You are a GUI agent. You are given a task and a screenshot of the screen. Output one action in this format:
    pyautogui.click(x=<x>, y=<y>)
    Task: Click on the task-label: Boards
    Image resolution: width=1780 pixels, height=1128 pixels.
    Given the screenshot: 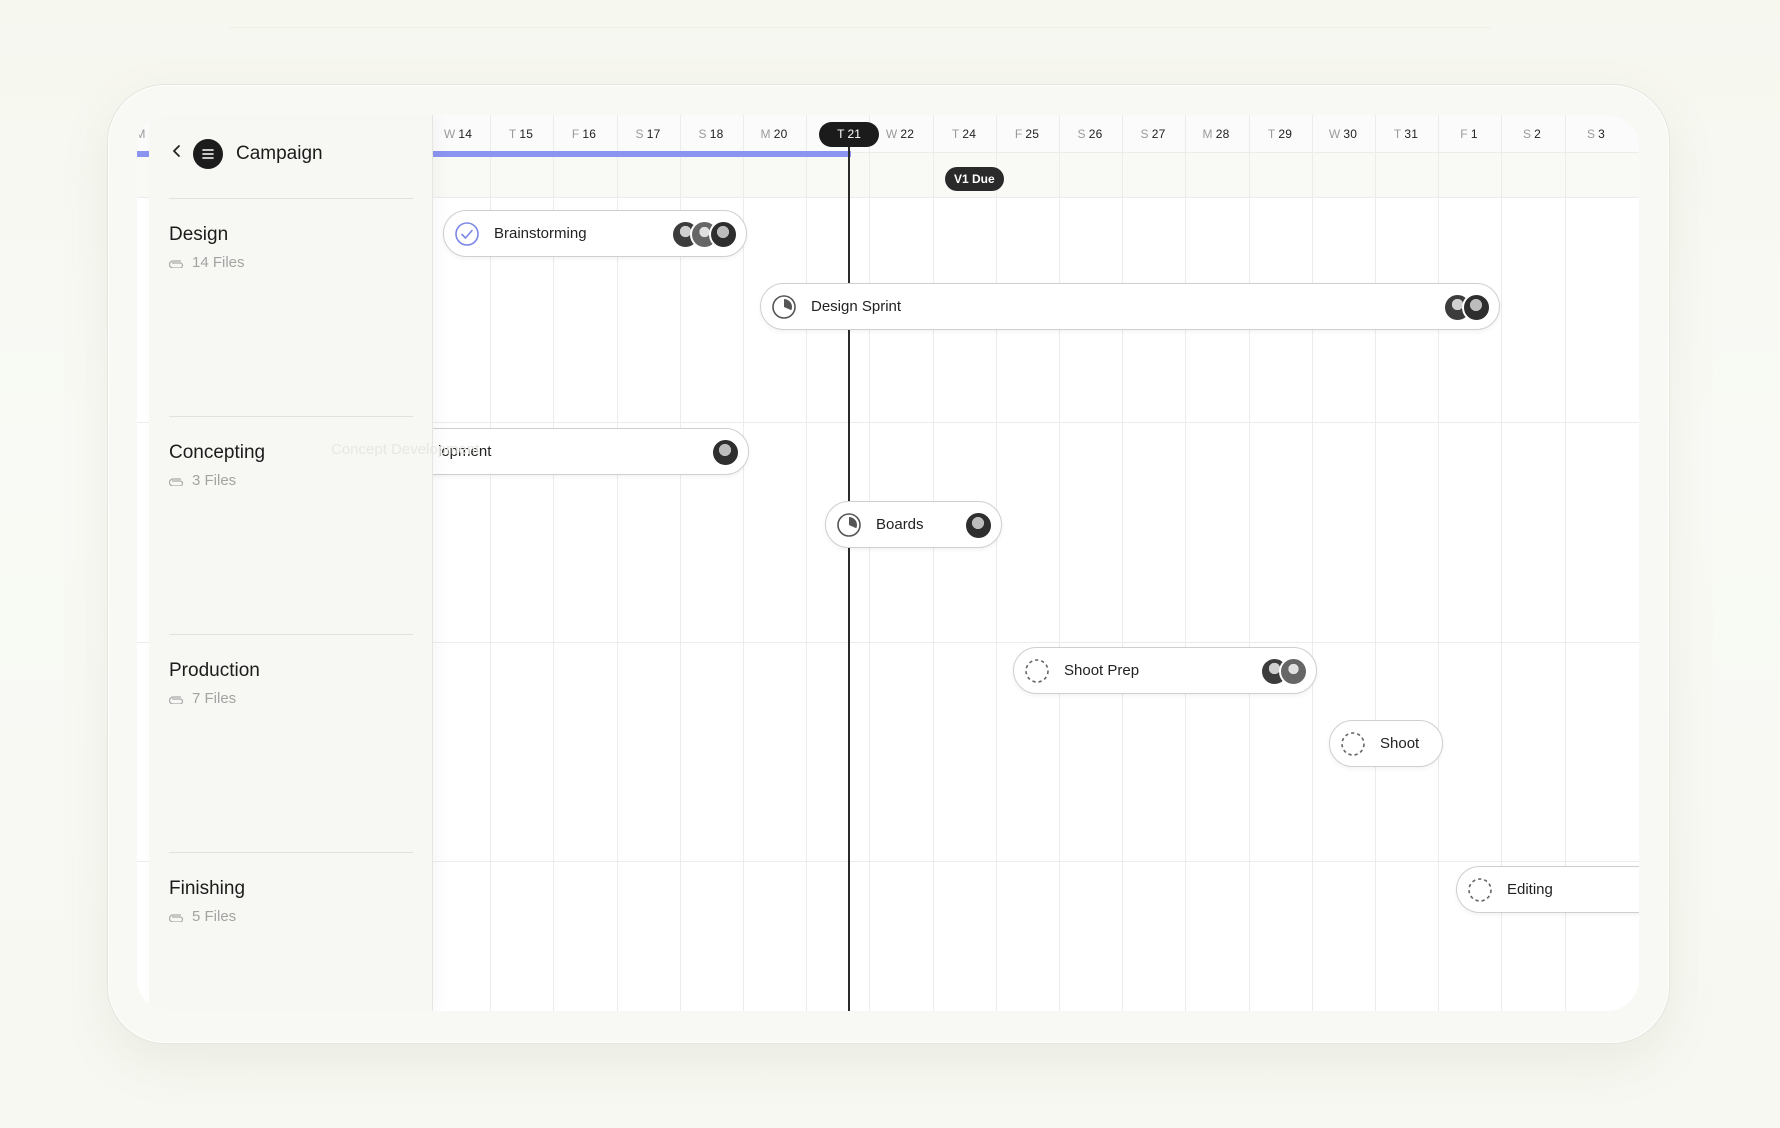 What is the action you would take?
    pyautogui.click(x=900, y=524)
    